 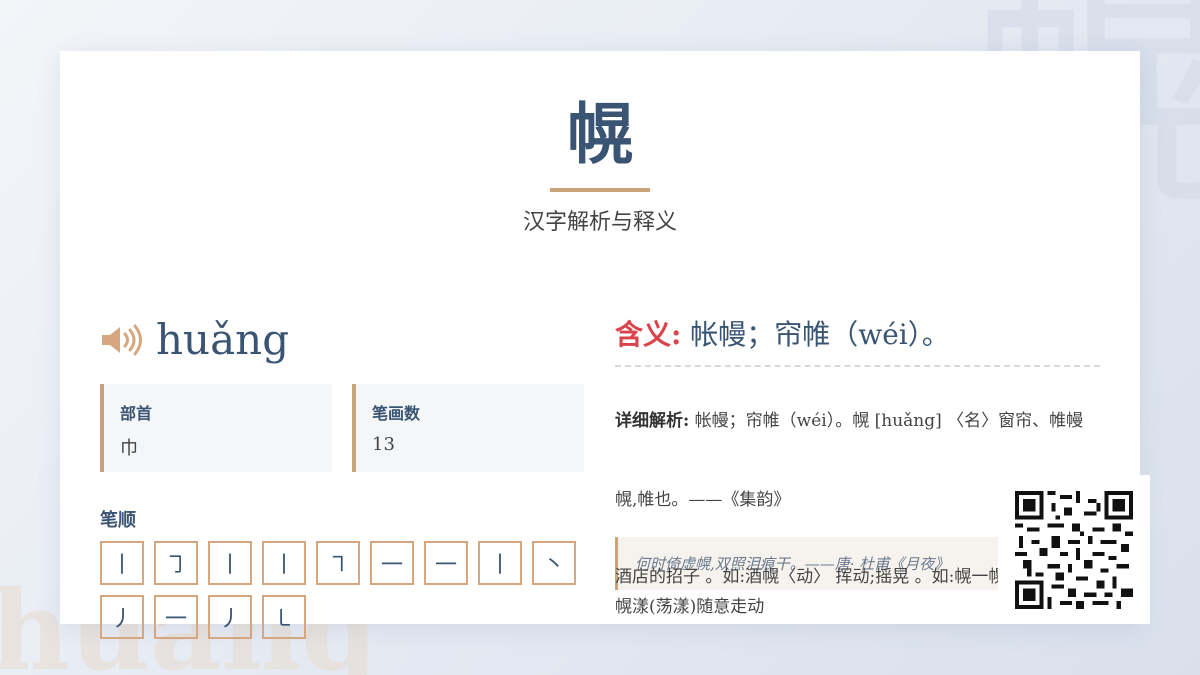 What do you see at coordinates (176, 563) in the screenshot?
I see `stroke-box: ㇆` at bounding box center [176, 563].